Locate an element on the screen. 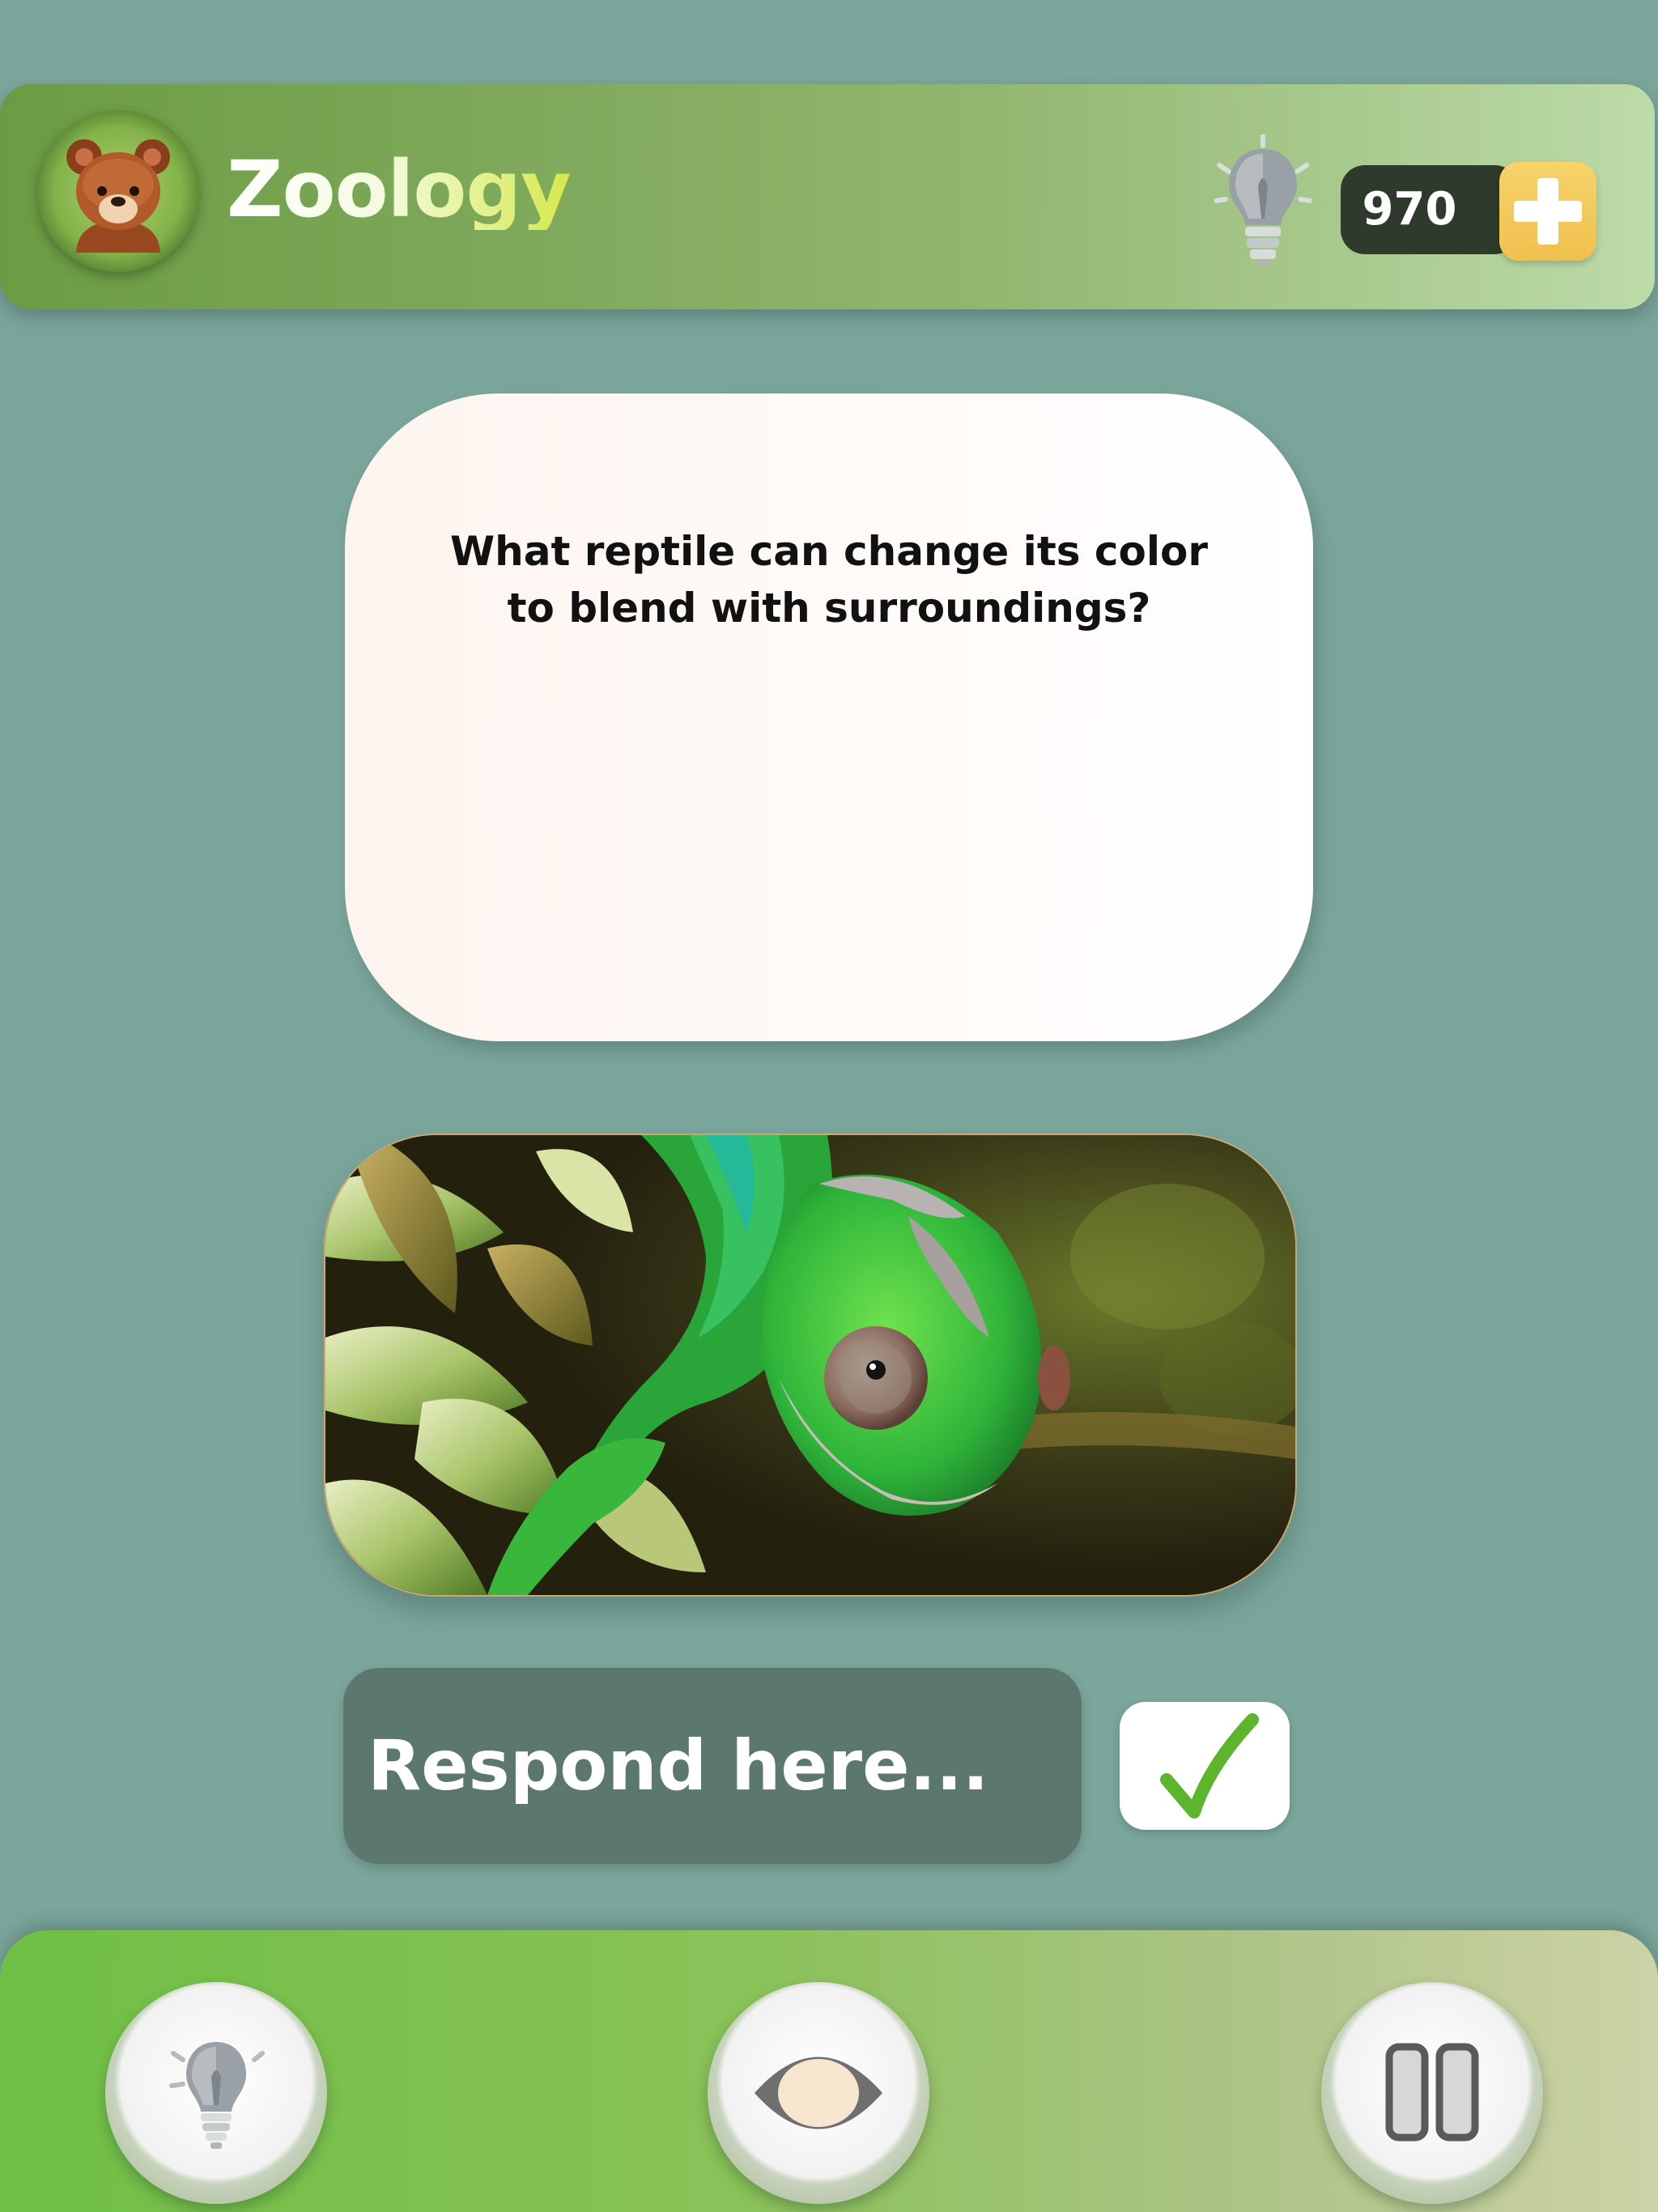 The image size is (1658, 2212). pause-icon is located at coordinates (1432, 2093).